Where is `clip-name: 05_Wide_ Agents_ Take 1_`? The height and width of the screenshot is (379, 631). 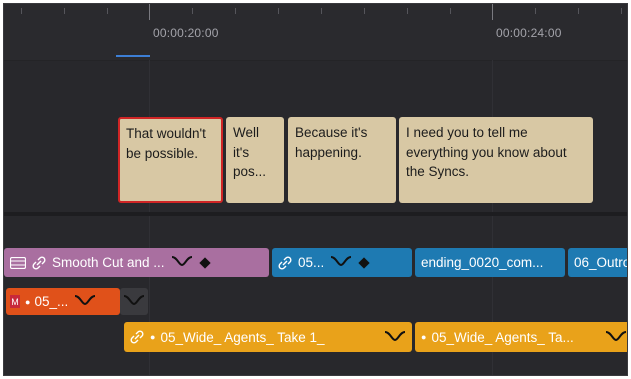
clip-name: 05_Wide_ Agents_ Take 1_ is located at coordinates (242, 337).